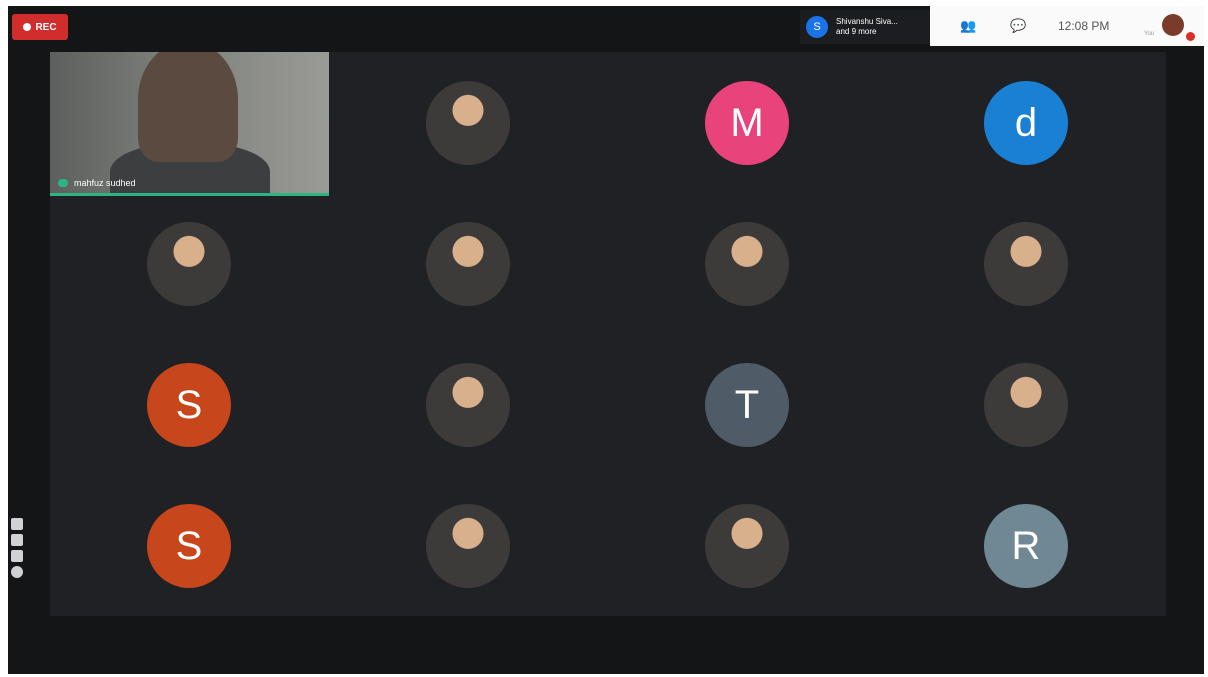 The image size is (1208, 677). Describe the element at coordinates (46, 27) in the screenshot. I see `recording-label: REC` at that location.